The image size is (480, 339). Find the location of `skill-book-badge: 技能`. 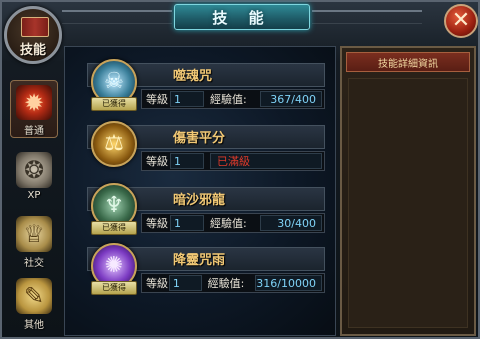

skill-book-badge: 技能 is located at coordinates (33, 35).